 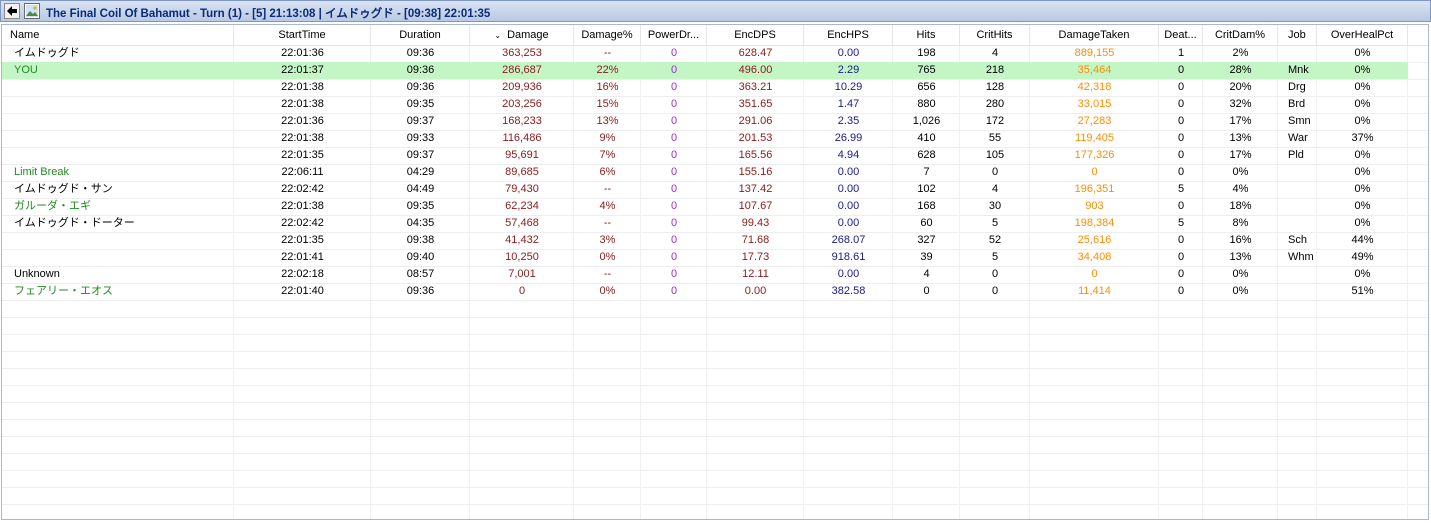 What do you see at coordinates (1094, 53) in the screenshot?
I see `cell-damage-taken: 889,155` at bounding box center [1094, 53].